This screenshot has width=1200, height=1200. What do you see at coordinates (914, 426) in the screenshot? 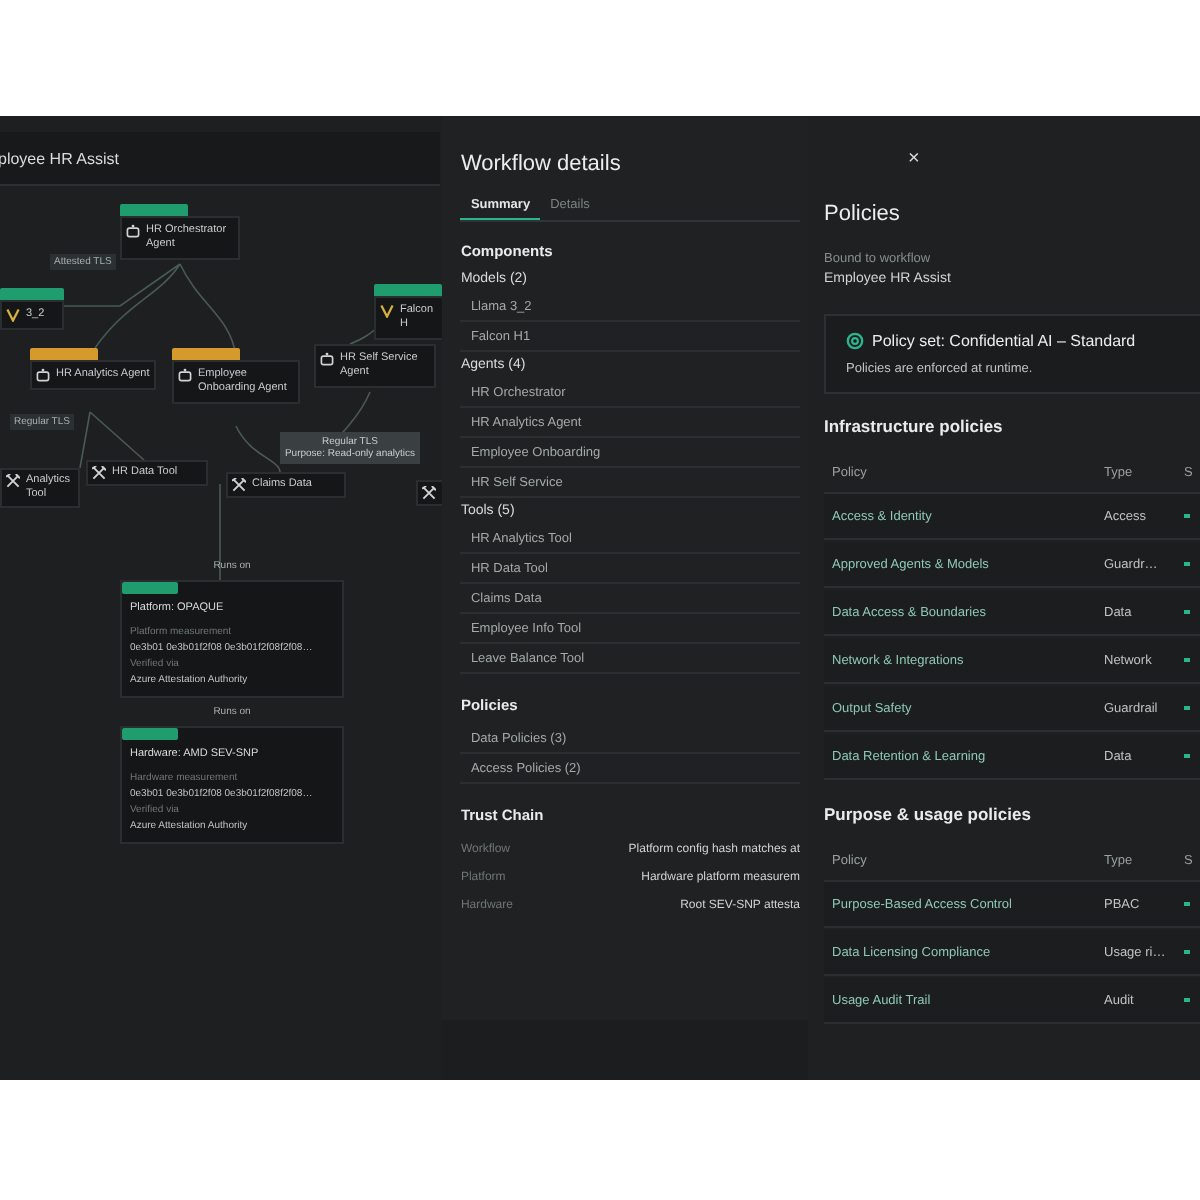
I see `table-heading: Infrastructure policies` at bounding box center [914, 426].